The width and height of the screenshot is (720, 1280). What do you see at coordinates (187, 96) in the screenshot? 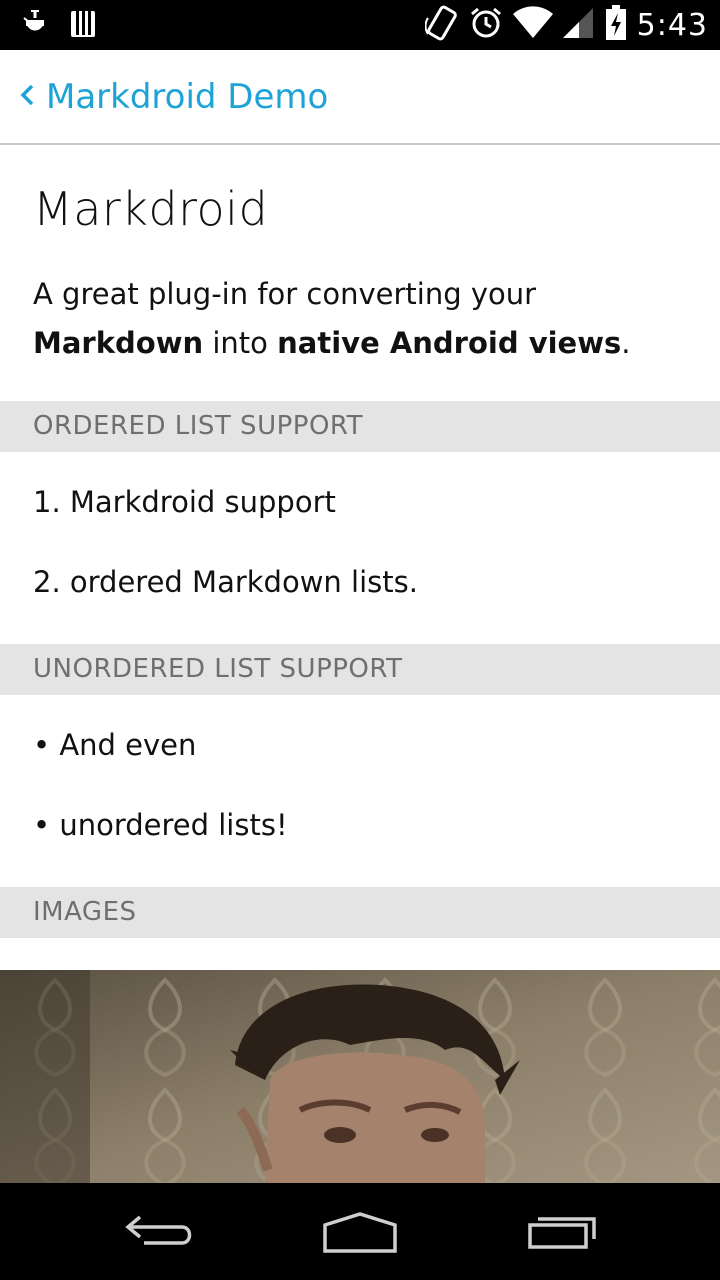
I see `app-title: Markdroid Demo` at bounding box center [187, 96].